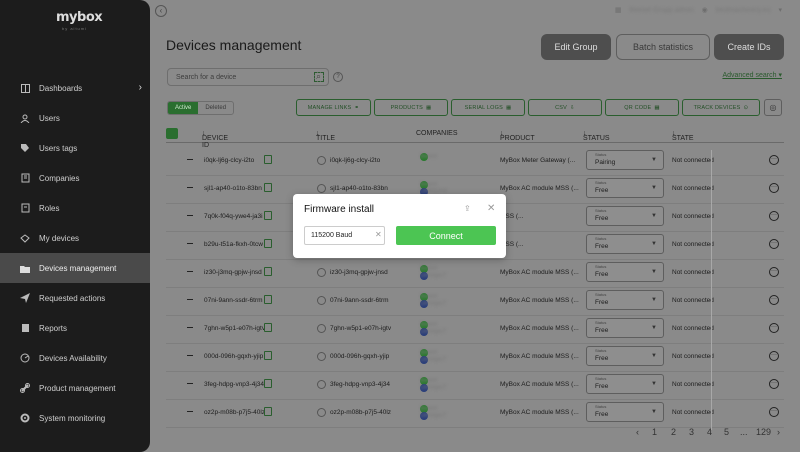 The image size is (800, 452). I want to click on advanced-search-link: Advanced search ▾, so click(752, 75).